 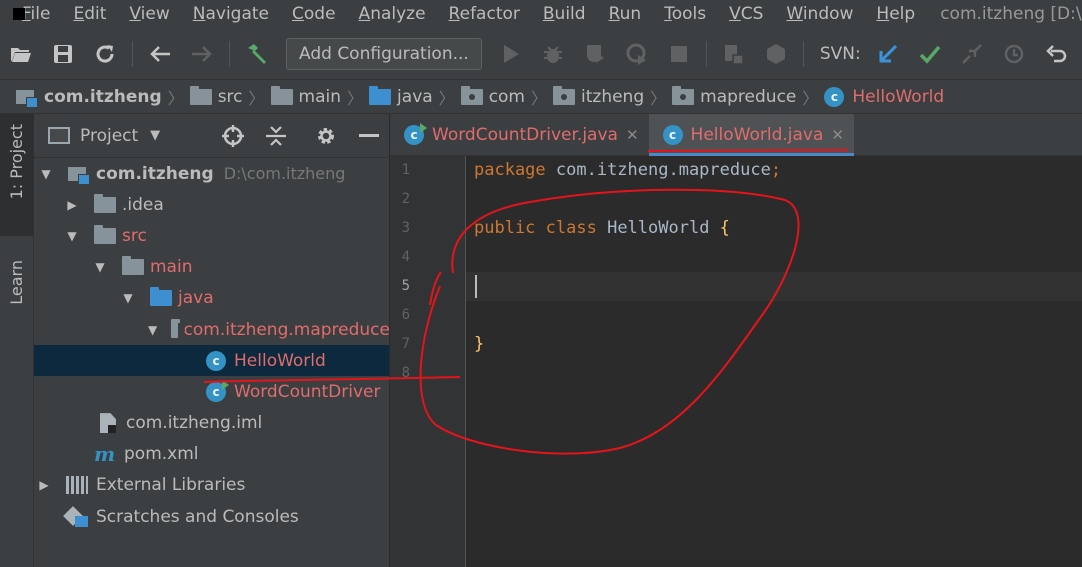 I want to click on menu-vcs: VCS, so click(x=746, y=14).